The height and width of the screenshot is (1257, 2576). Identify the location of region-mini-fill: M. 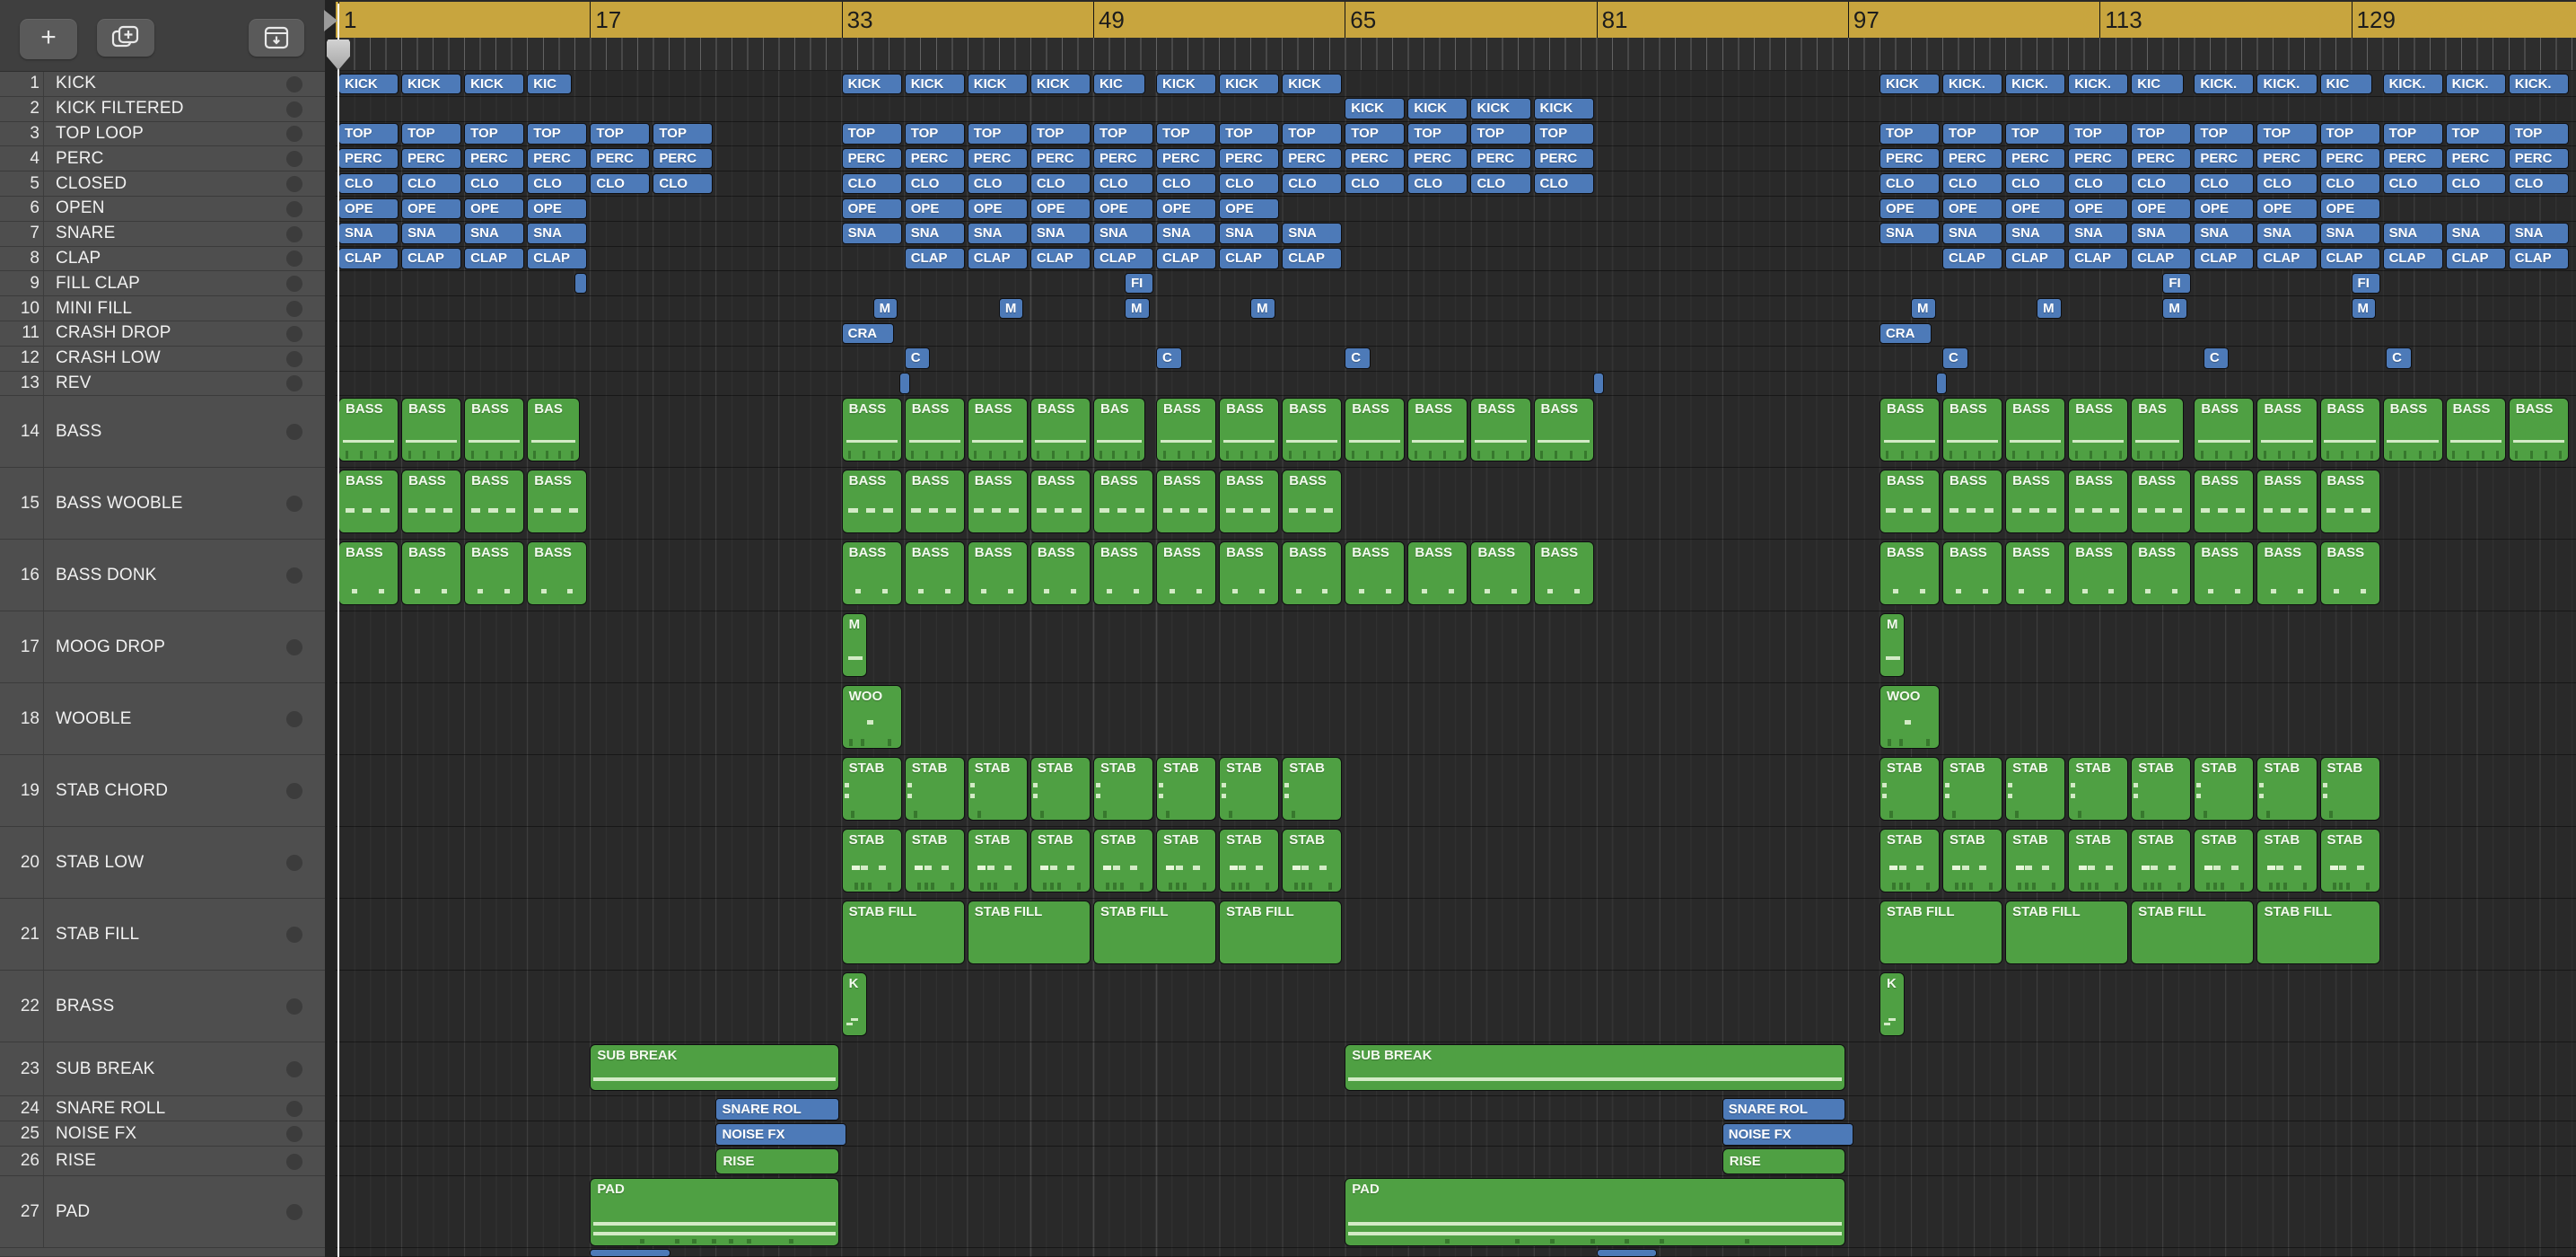
(1262, 308).